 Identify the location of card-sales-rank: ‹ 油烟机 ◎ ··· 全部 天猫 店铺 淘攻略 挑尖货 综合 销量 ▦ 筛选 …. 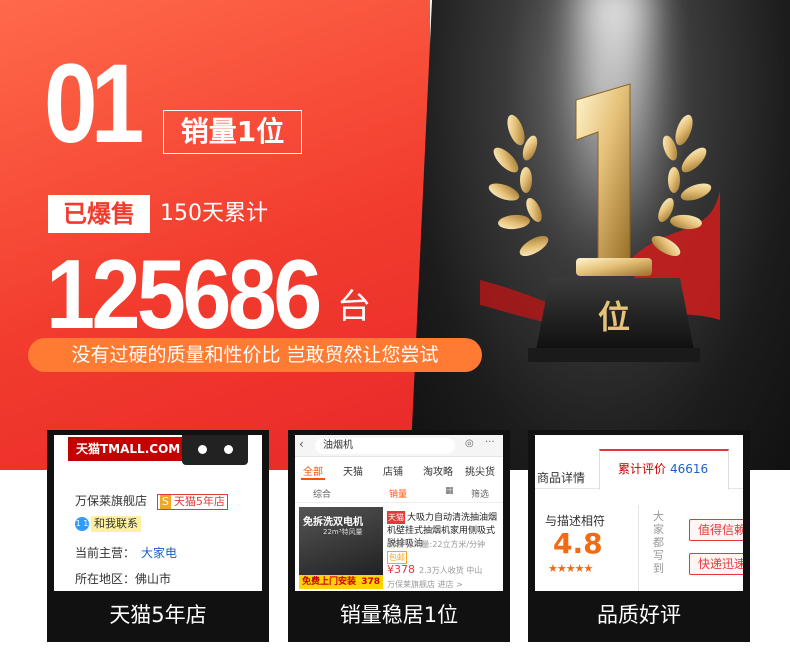
(399, 536).